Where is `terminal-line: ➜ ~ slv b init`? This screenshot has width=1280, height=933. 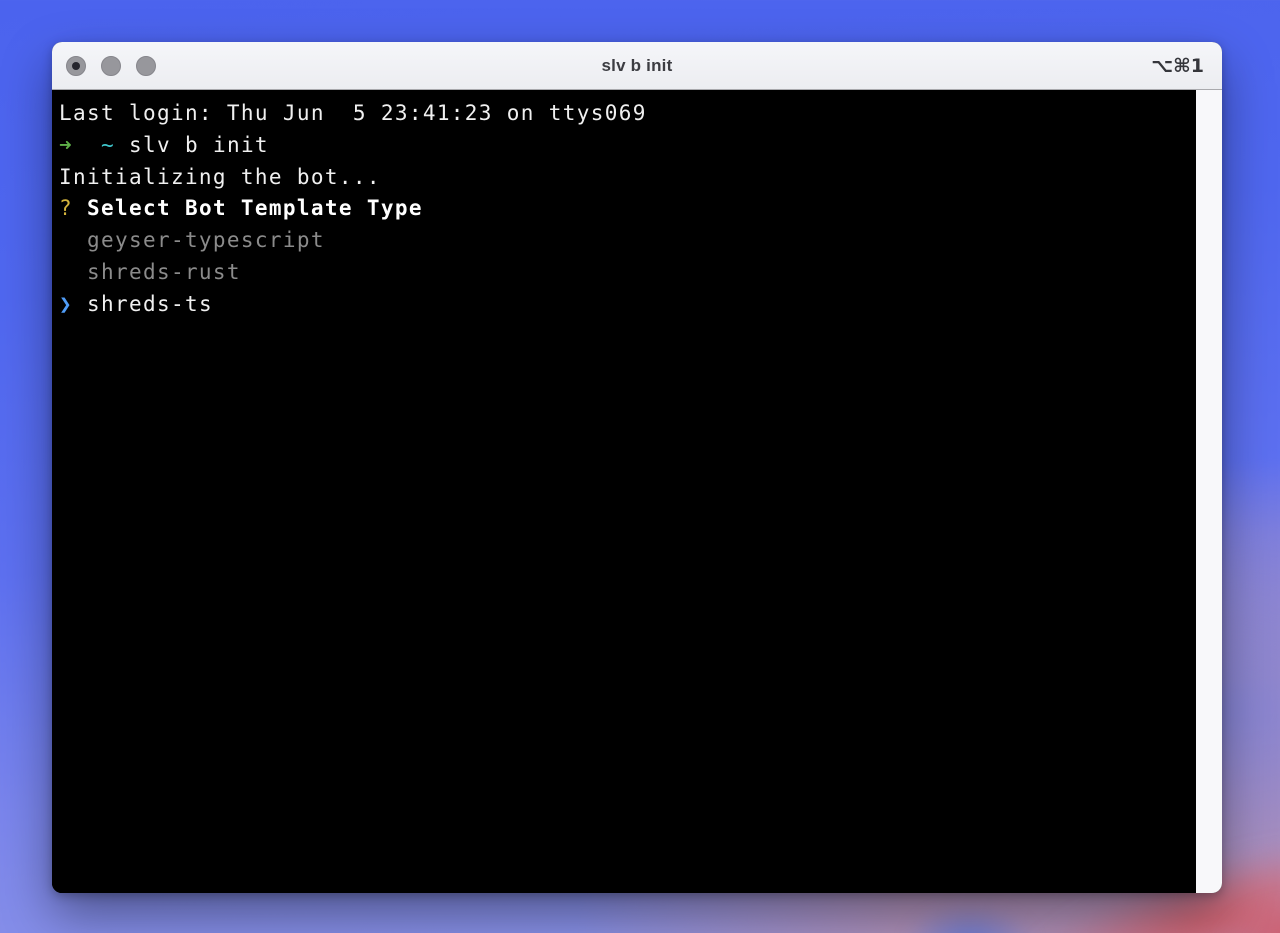
terminal-line: ➜ ~ slv b init is located at coordinates (164, 144).